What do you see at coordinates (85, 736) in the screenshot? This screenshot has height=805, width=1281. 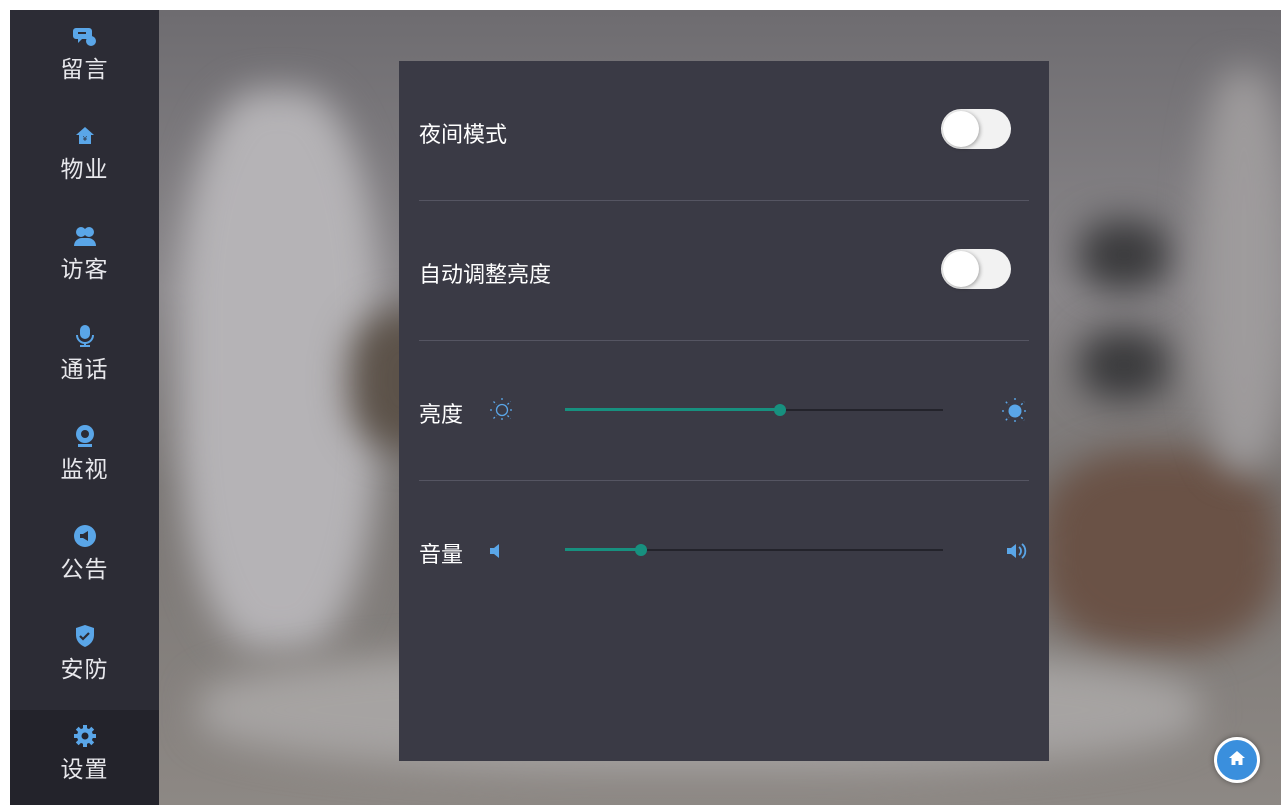 I see `gear-icon` at bounding box center [85, 736].